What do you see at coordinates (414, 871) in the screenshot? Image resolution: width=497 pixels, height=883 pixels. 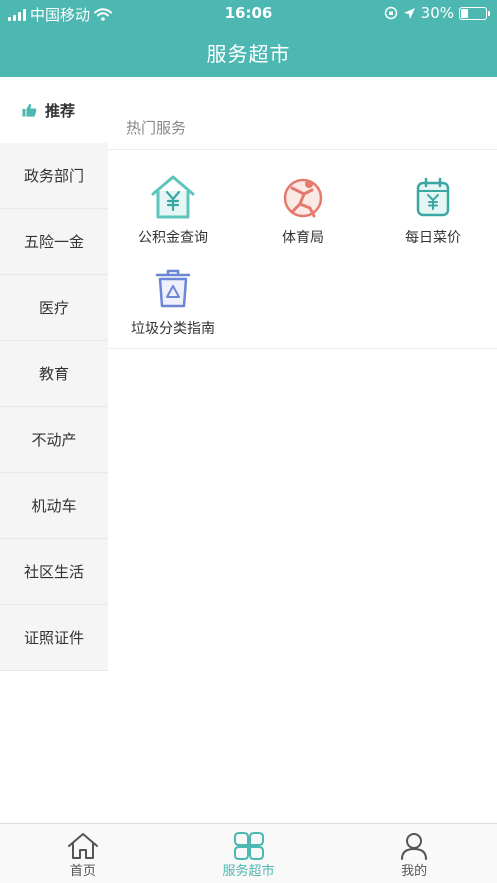 I see `tab-label: 我的` at bounding box center [414, 871].